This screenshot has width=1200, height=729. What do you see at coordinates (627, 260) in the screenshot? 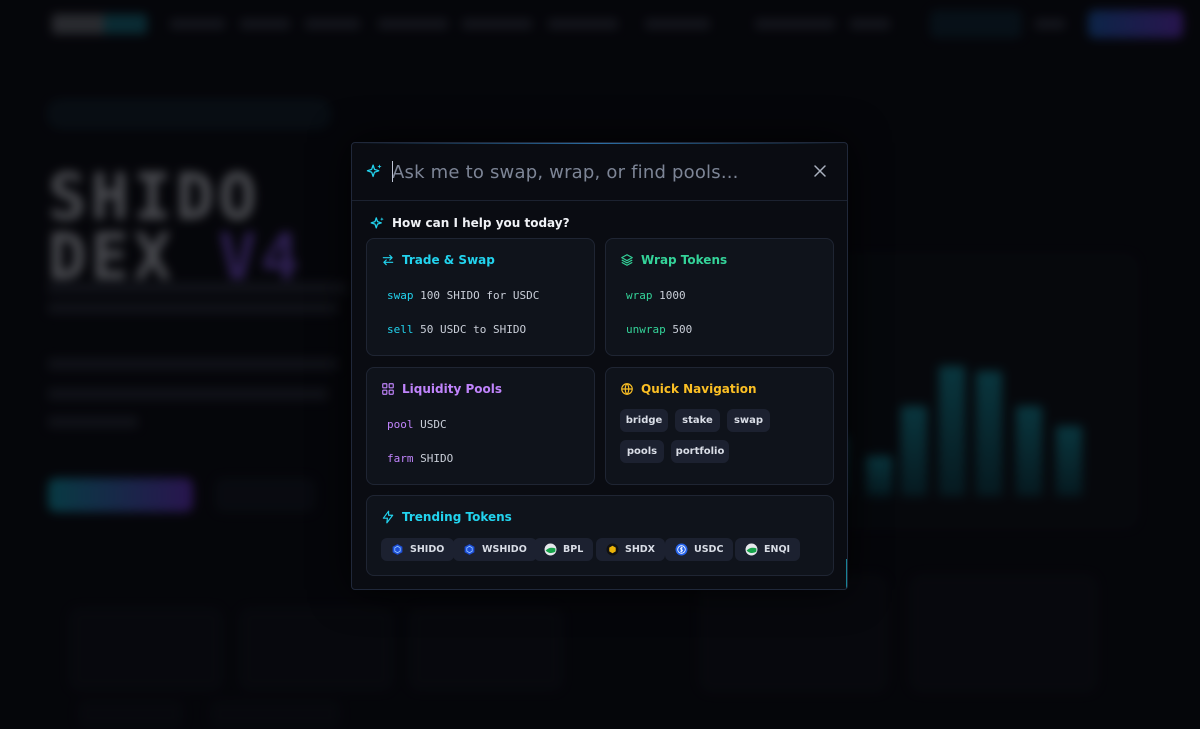
I see `layers-icon` at bounding box center [627, 260].